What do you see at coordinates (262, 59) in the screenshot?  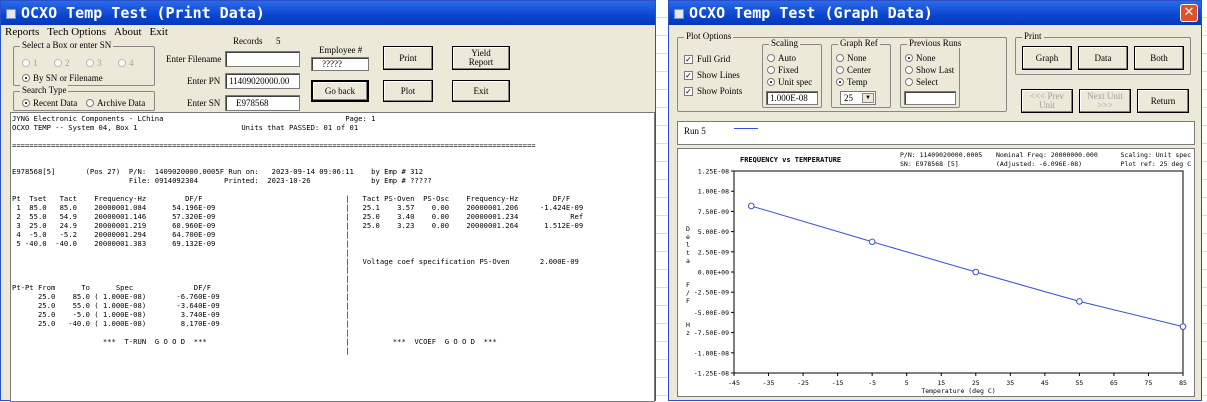 I see `filename-input` at bounding box center [262, 59].